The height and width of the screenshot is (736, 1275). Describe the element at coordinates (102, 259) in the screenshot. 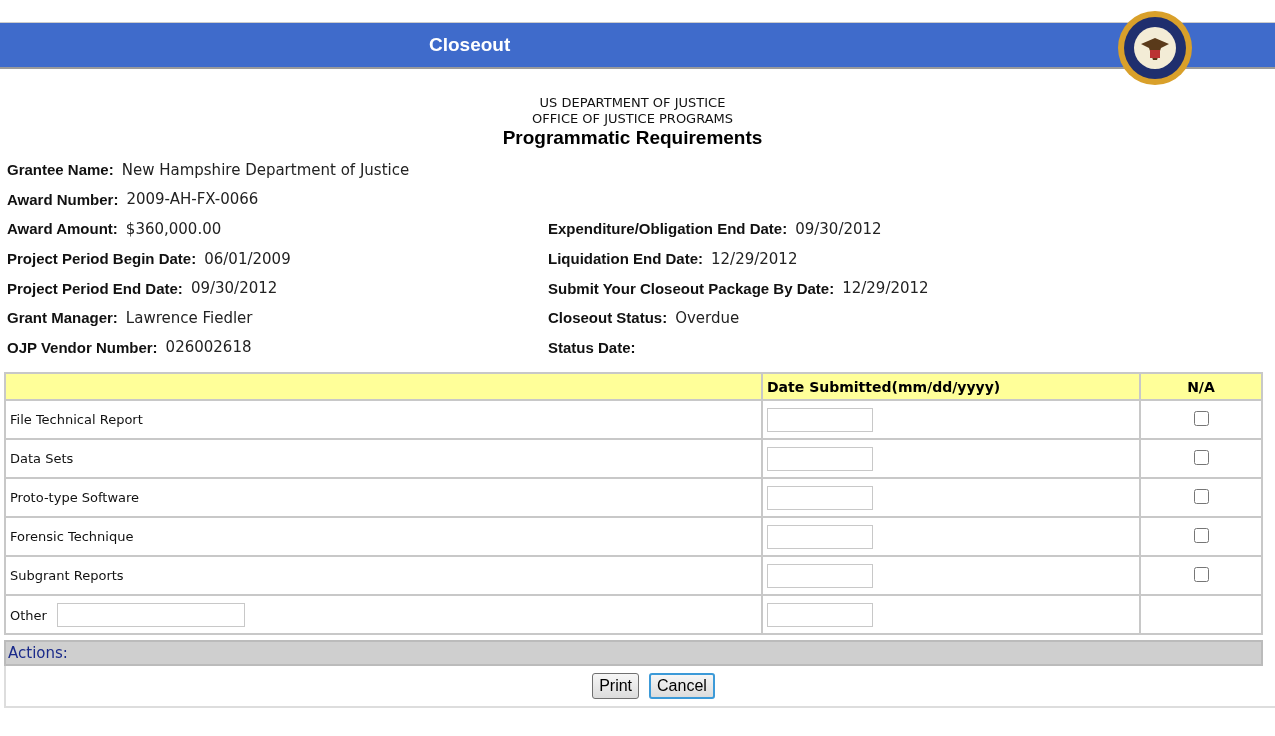

I see `field-label: Project Period Begin Date:` at that location.